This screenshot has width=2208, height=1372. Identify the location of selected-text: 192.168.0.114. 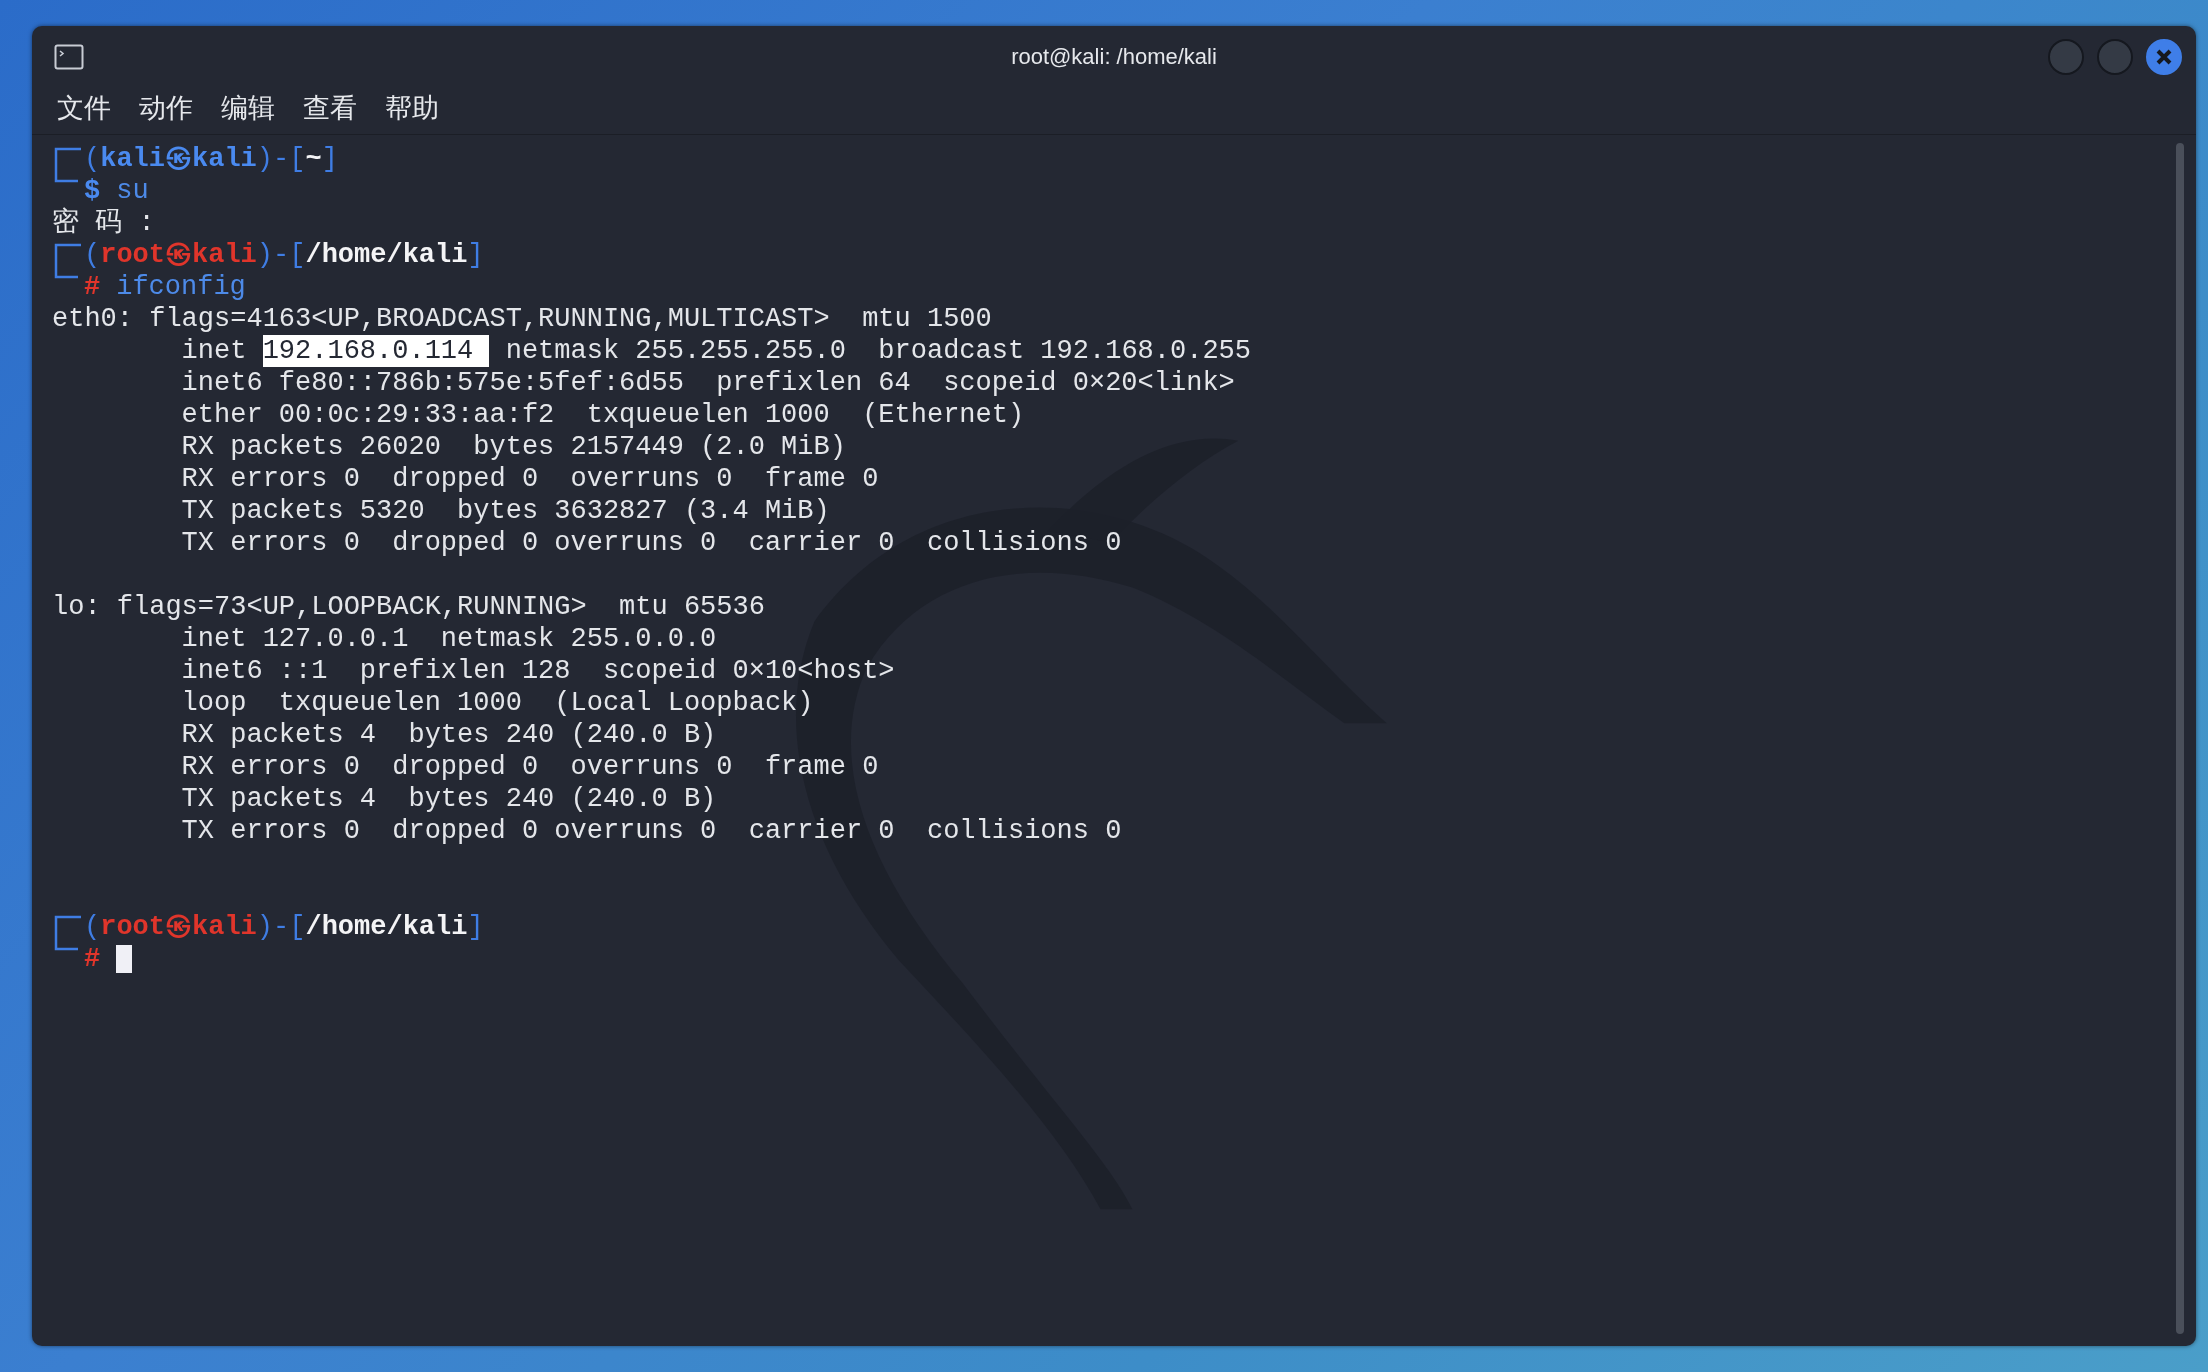
(376, 351).